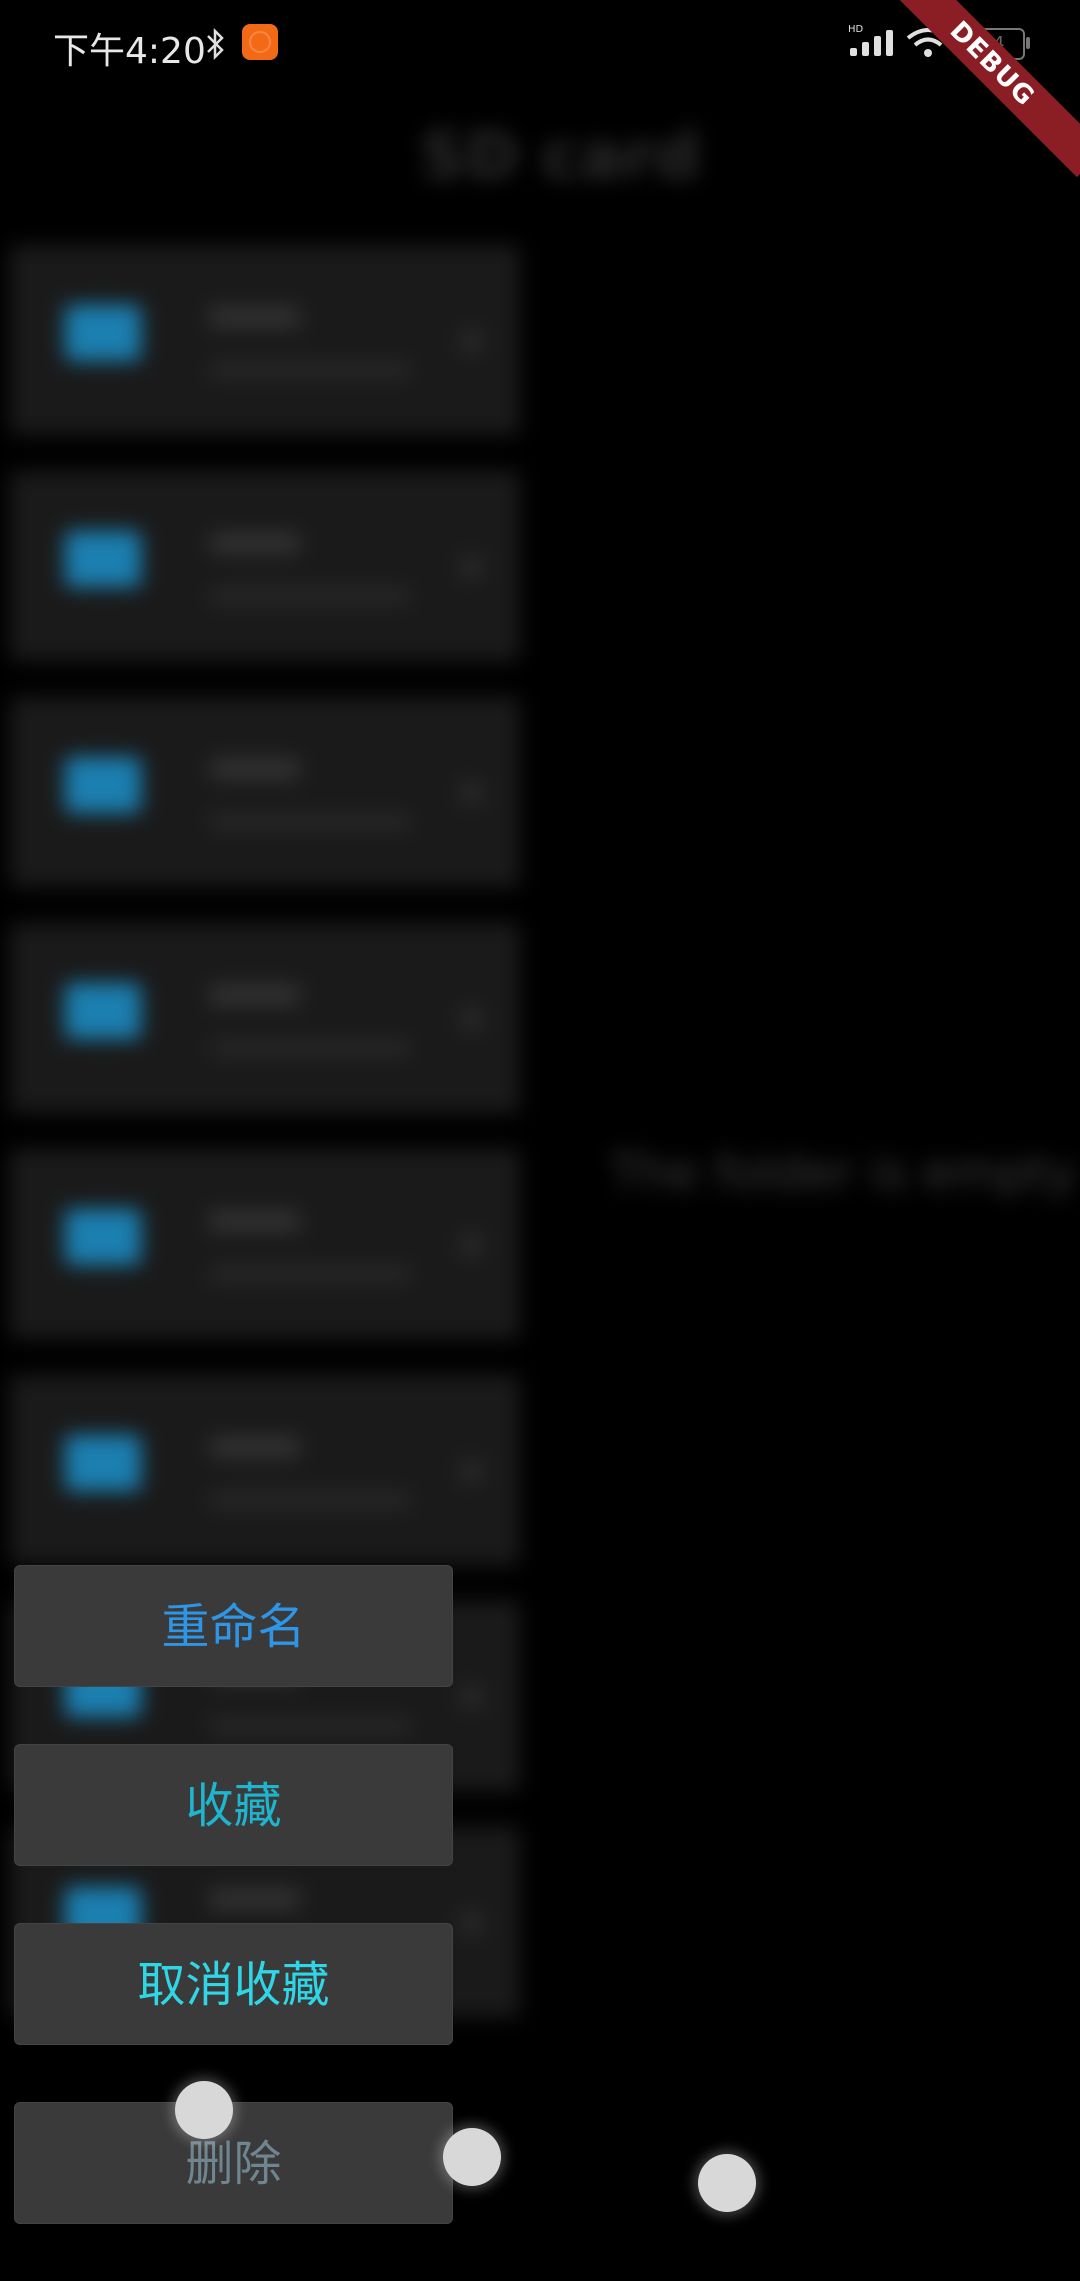 The height and width of the screenshot is (2281, 1080). Describe the element at coordinates (856, 29) in the screenshot. I see `svg-text: HD` at that location.